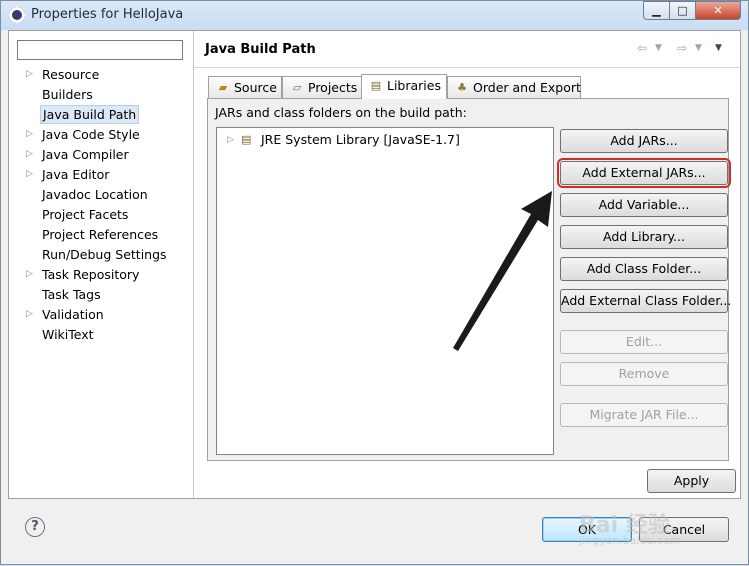 This screenshot has height=566, width=749. I want to click on order-export-icon: ♣, so click(462, 87).